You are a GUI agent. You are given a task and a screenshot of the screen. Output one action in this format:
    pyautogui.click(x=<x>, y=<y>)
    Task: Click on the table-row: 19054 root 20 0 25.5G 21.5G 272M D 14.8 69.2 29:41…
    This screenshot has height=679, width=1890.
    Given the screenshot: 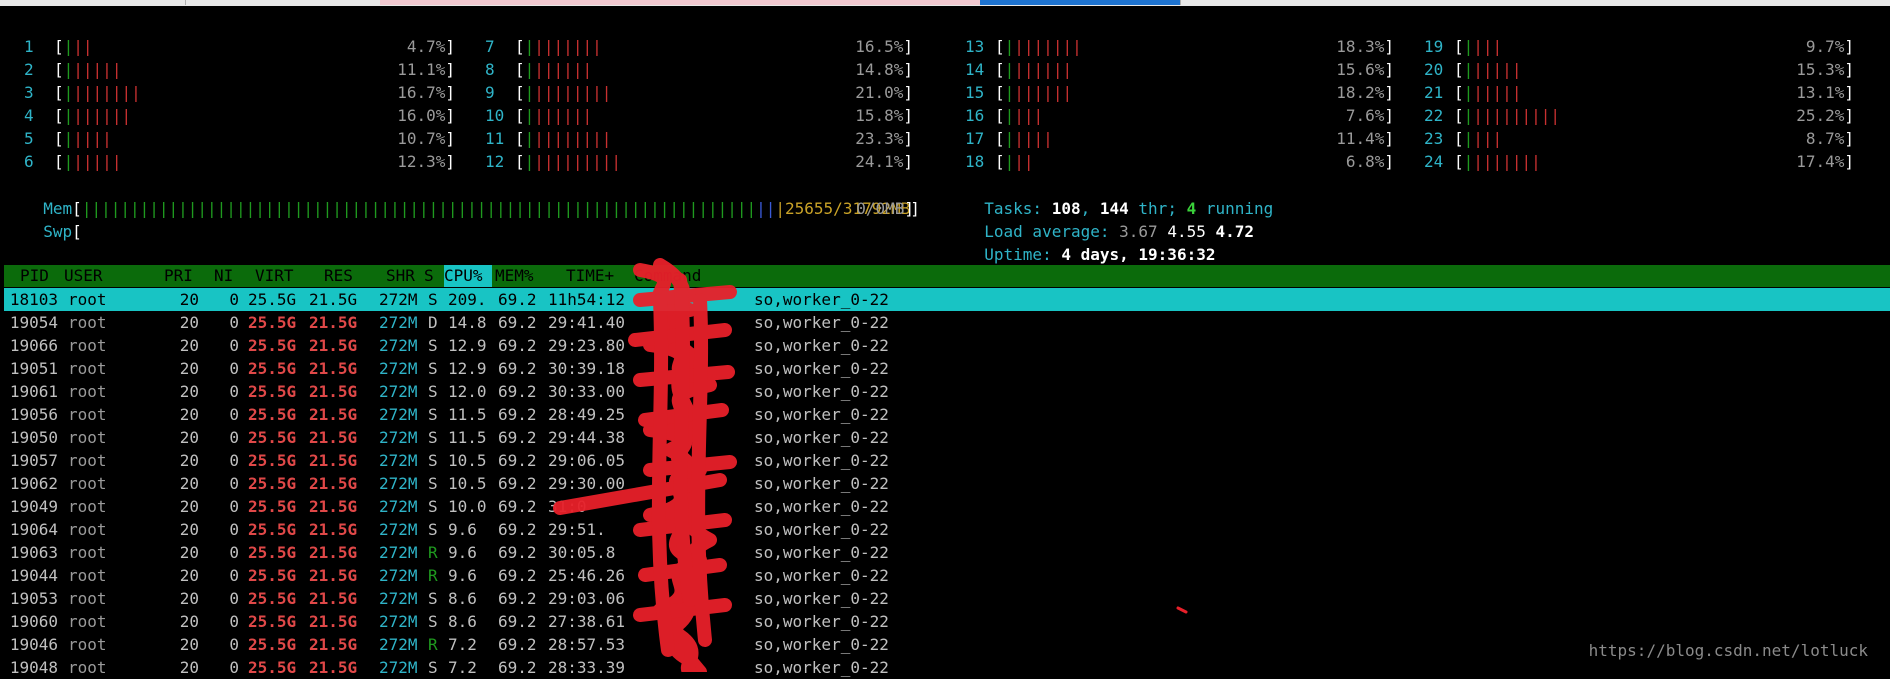 What is the action you would take?
    pyautogui.click(x=947, y=322)
    